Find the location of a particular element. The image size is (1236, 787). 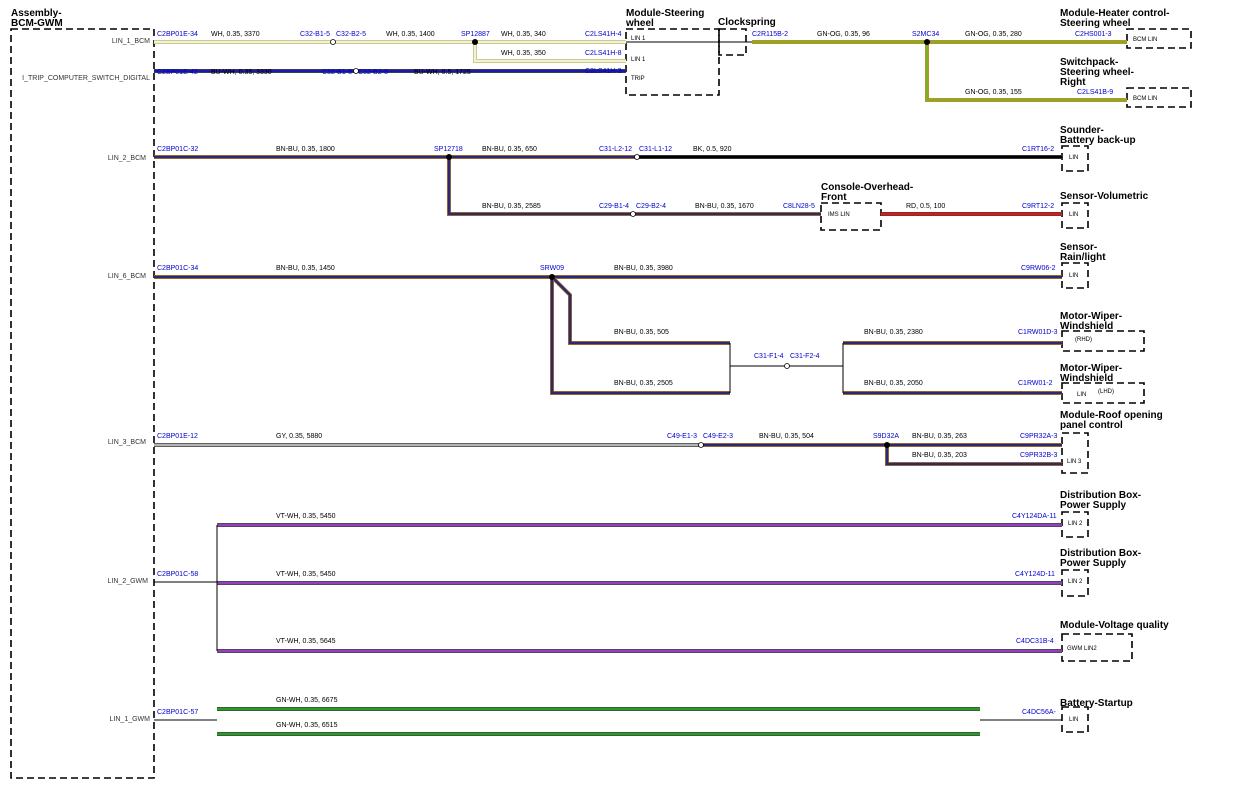

distbox1-title: Distribution Box-Power Supply is located at coordinates (1100, 500).